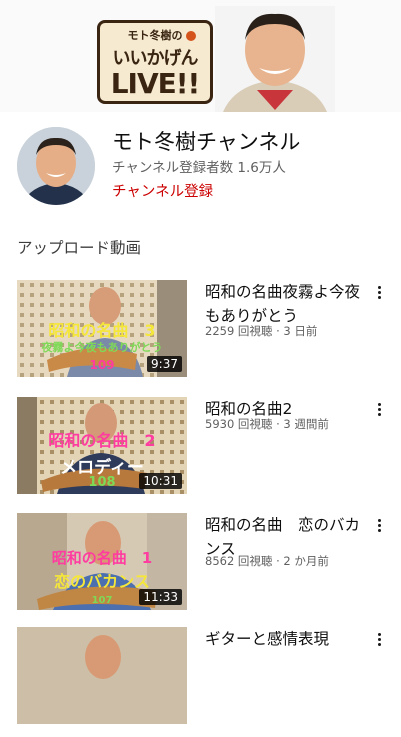  I want to click on thumbnail-caption-1: 昭和の名曲 3, so click(102, 330).